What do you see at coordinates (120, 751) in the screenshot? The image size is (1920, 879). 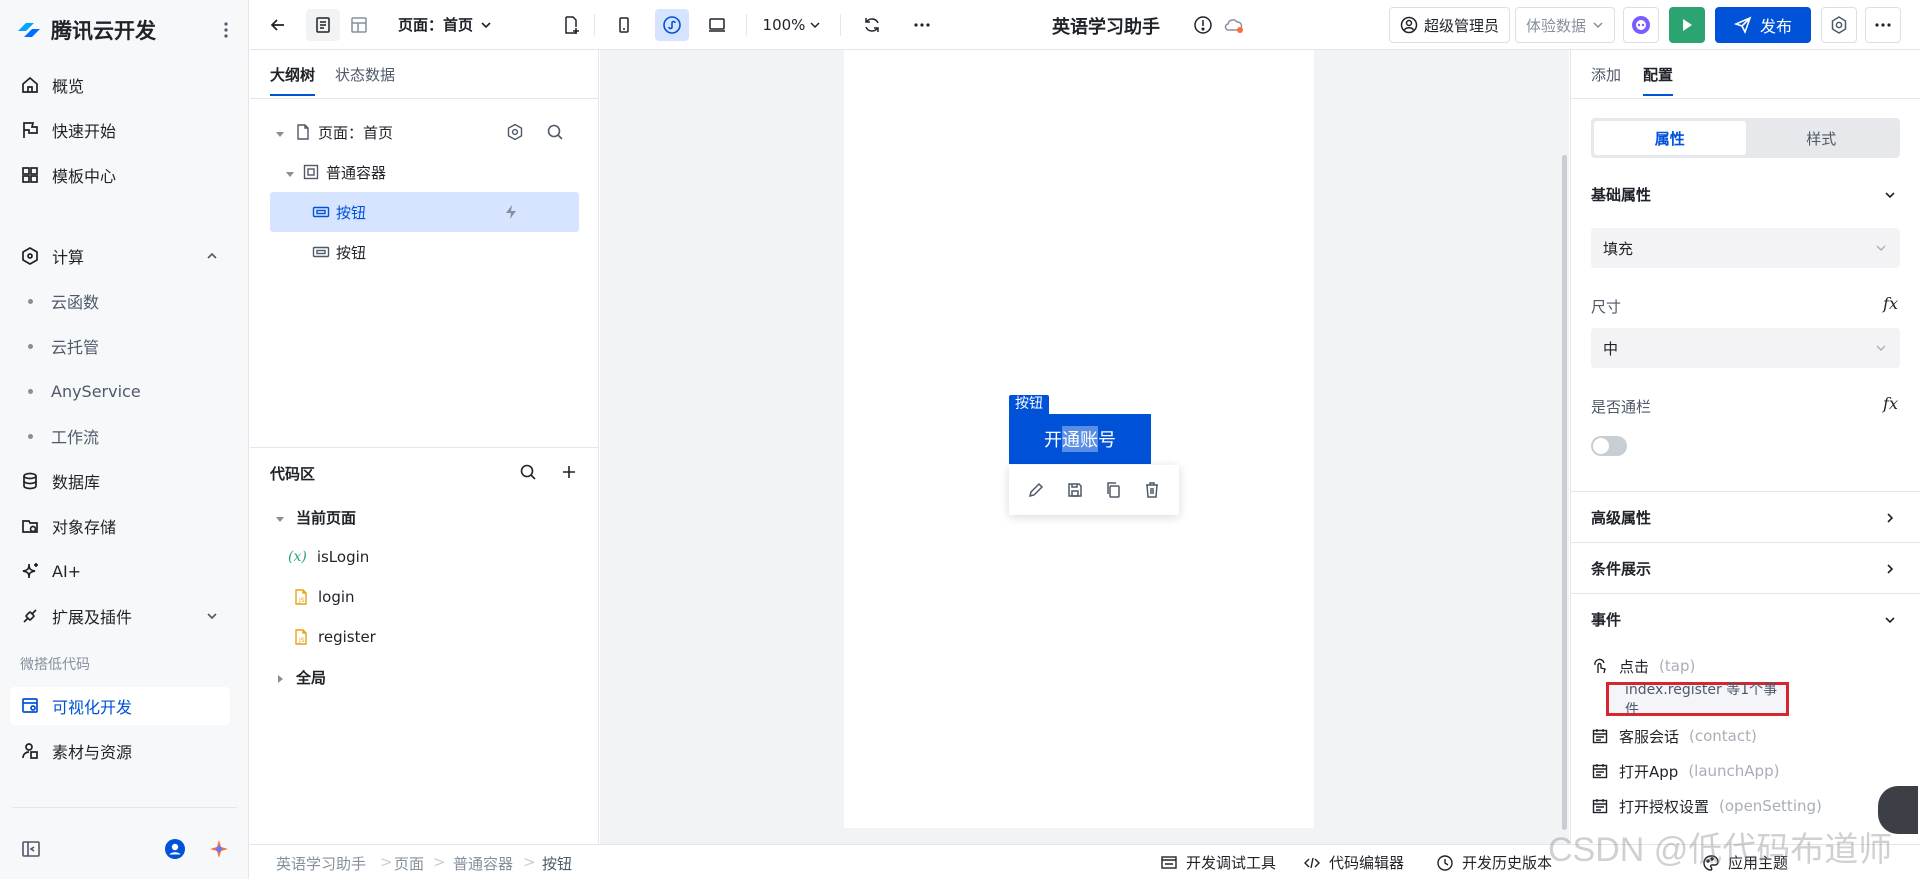 I see `nav-resources: 素材与资源` at bounding box center [120, 751].